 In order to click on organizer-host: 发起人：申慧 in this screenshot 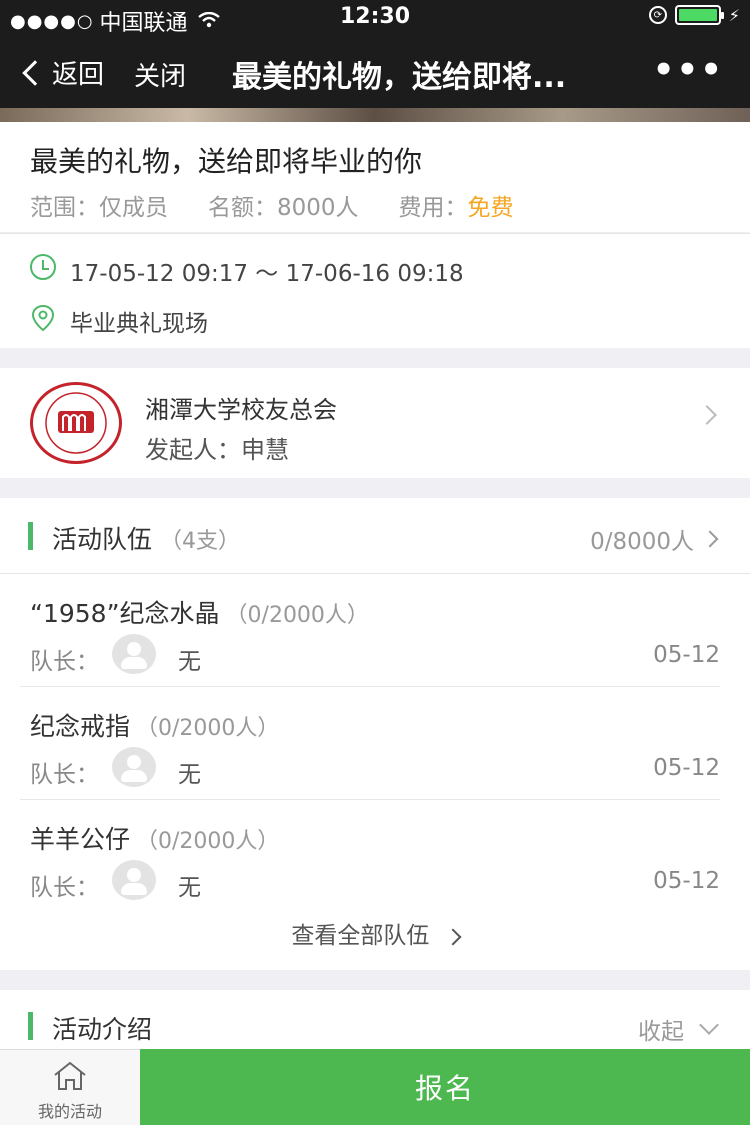, I will do `click(217, 450)`.